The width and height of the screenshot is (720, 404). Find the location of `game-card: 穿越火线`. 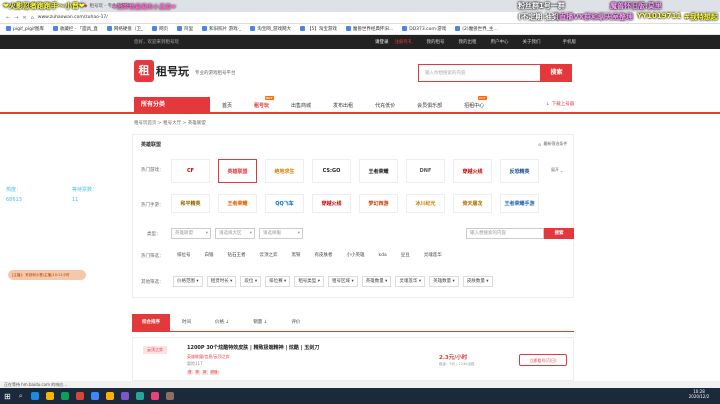

game-card: 穿越火线 is located at coordinates (472, 171).